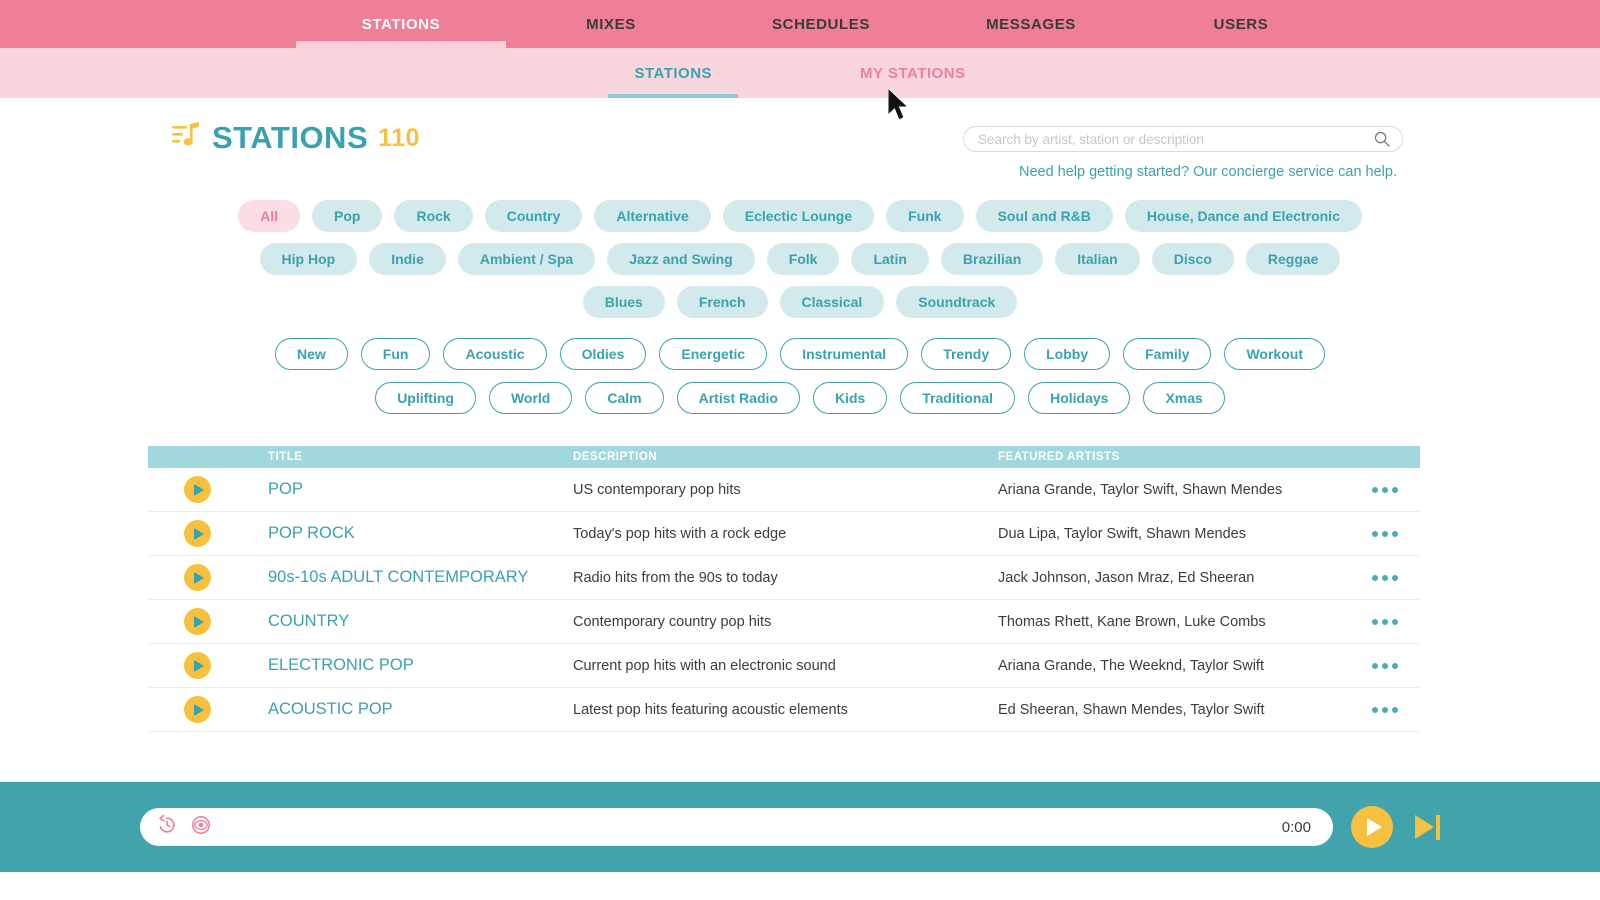 The height and width of the screenshot is (900, 1600). Describe the element at coordinates (821, 24) in the screenshot. I see `nav-item-schedules: SCHEDULES` at that location.